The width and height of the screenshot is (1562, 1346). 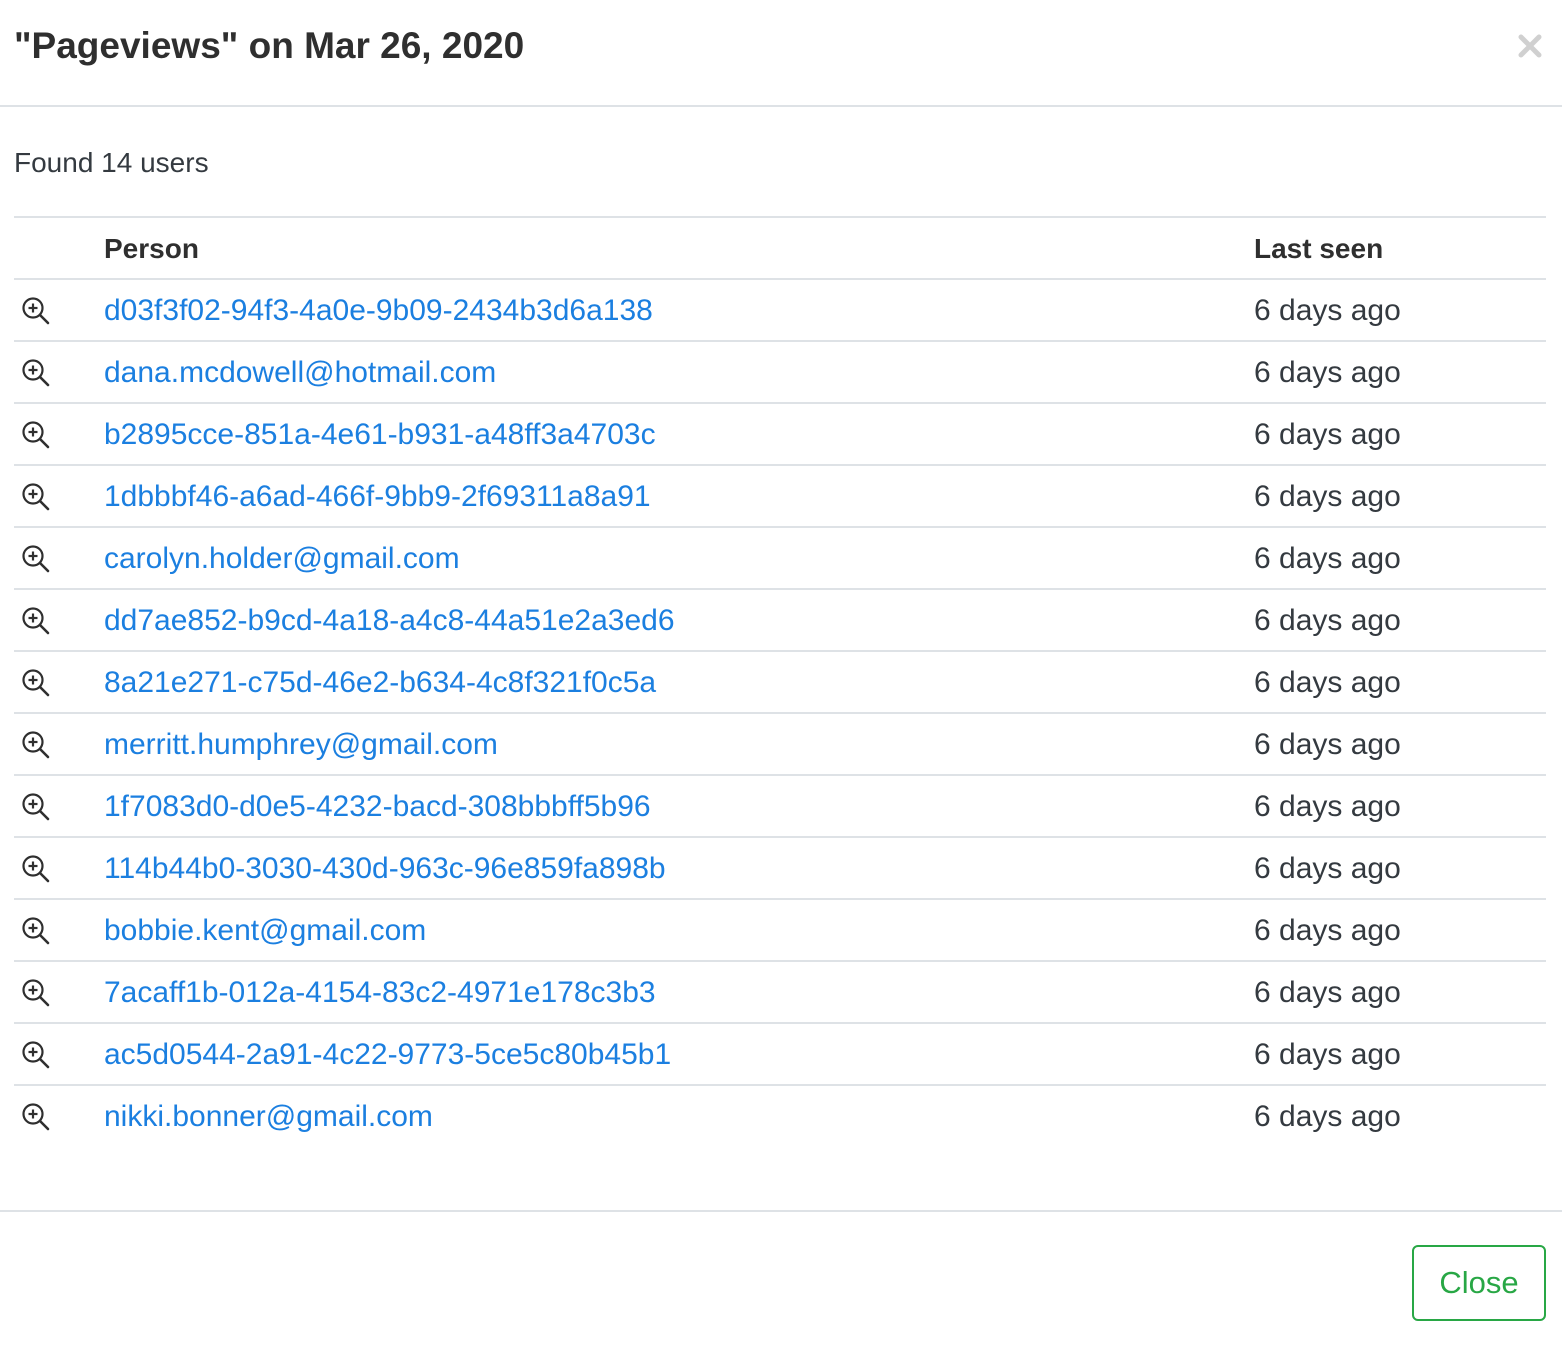 What do you see at coordinates (780, 559) in the screenshot?
I see `table-row: carolyn.holder@gmail.com 6 days ago` at bounding box center [780, 559].